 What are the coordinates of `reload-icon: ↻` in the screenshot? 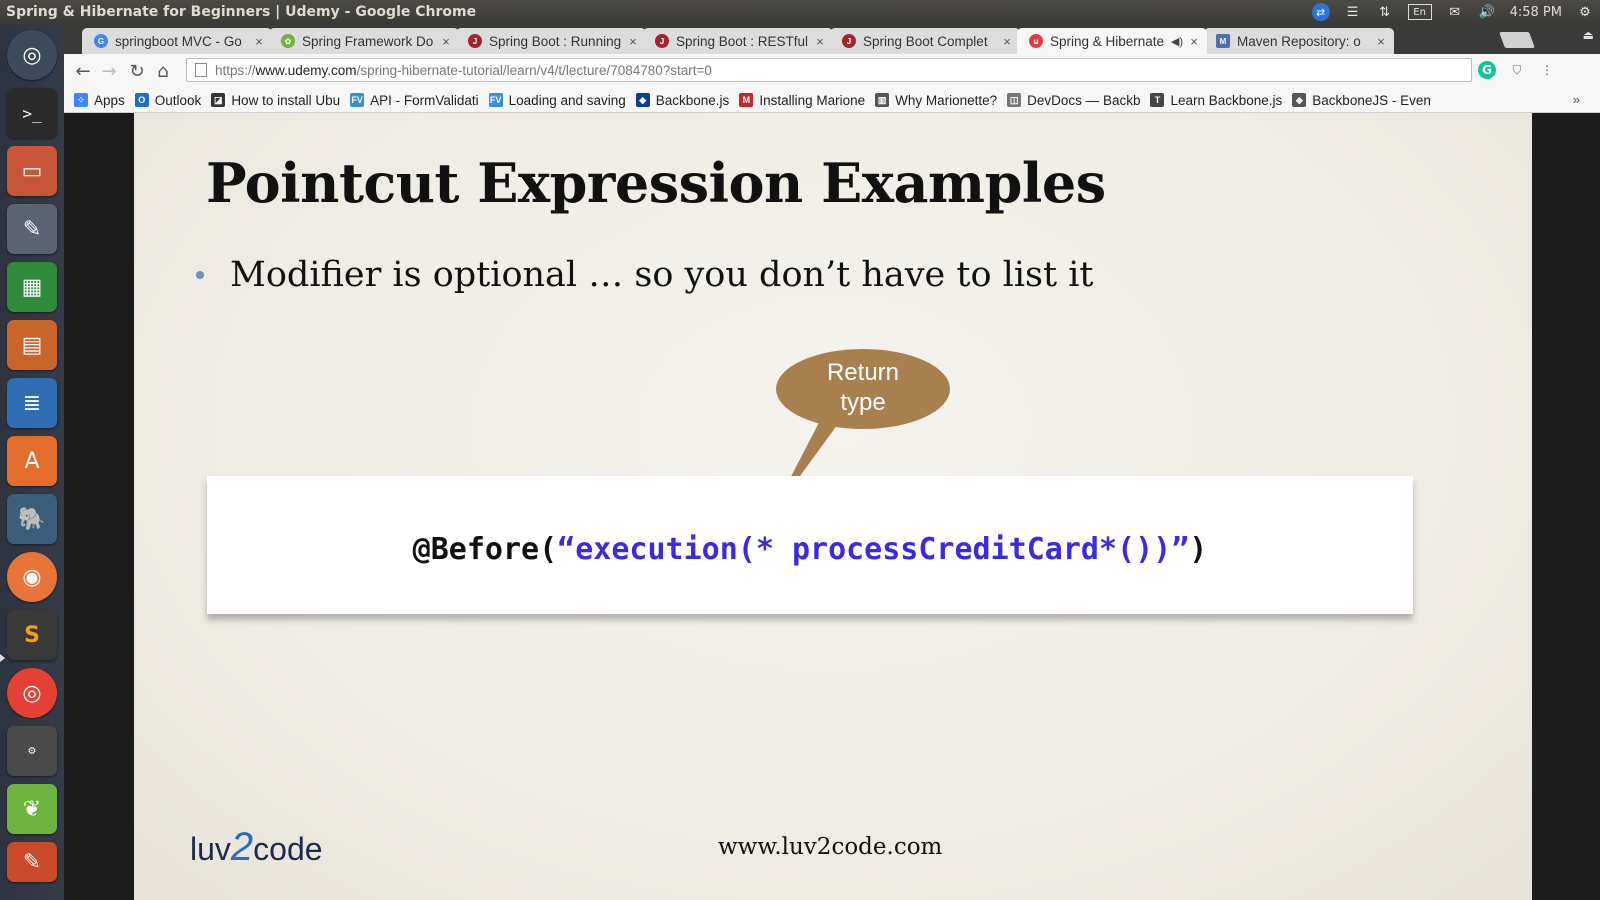 It's located at (137, 71).